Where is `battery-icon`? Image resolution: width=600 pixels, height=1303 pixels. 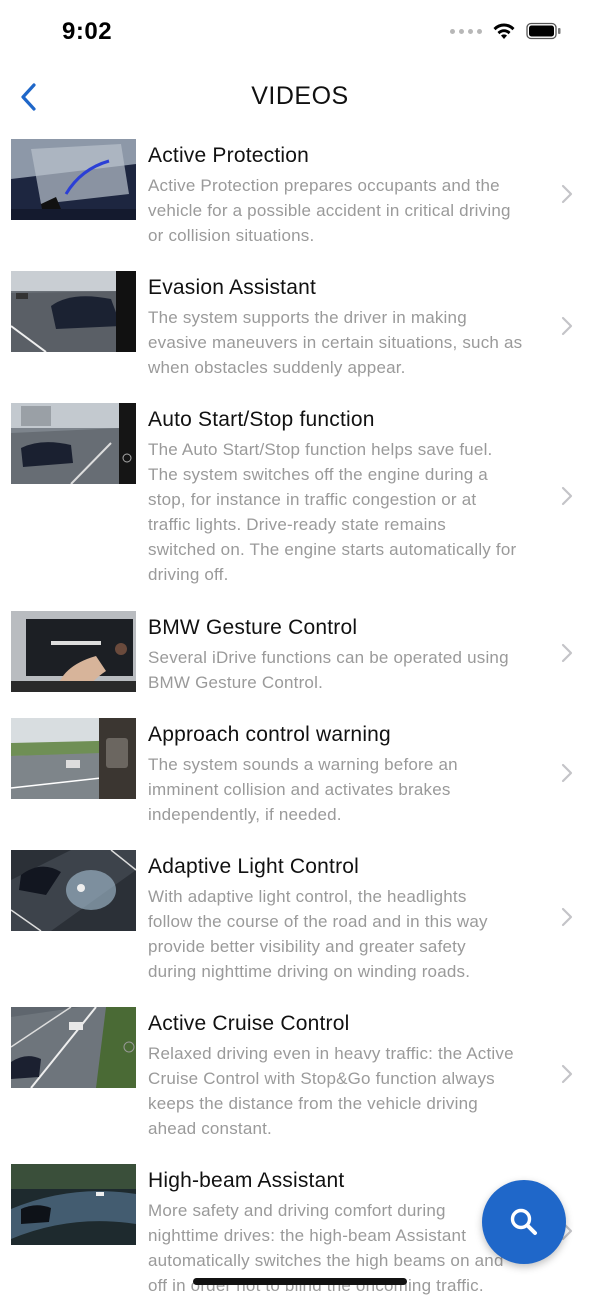 battery-icon is located at coordinates (543, 31).